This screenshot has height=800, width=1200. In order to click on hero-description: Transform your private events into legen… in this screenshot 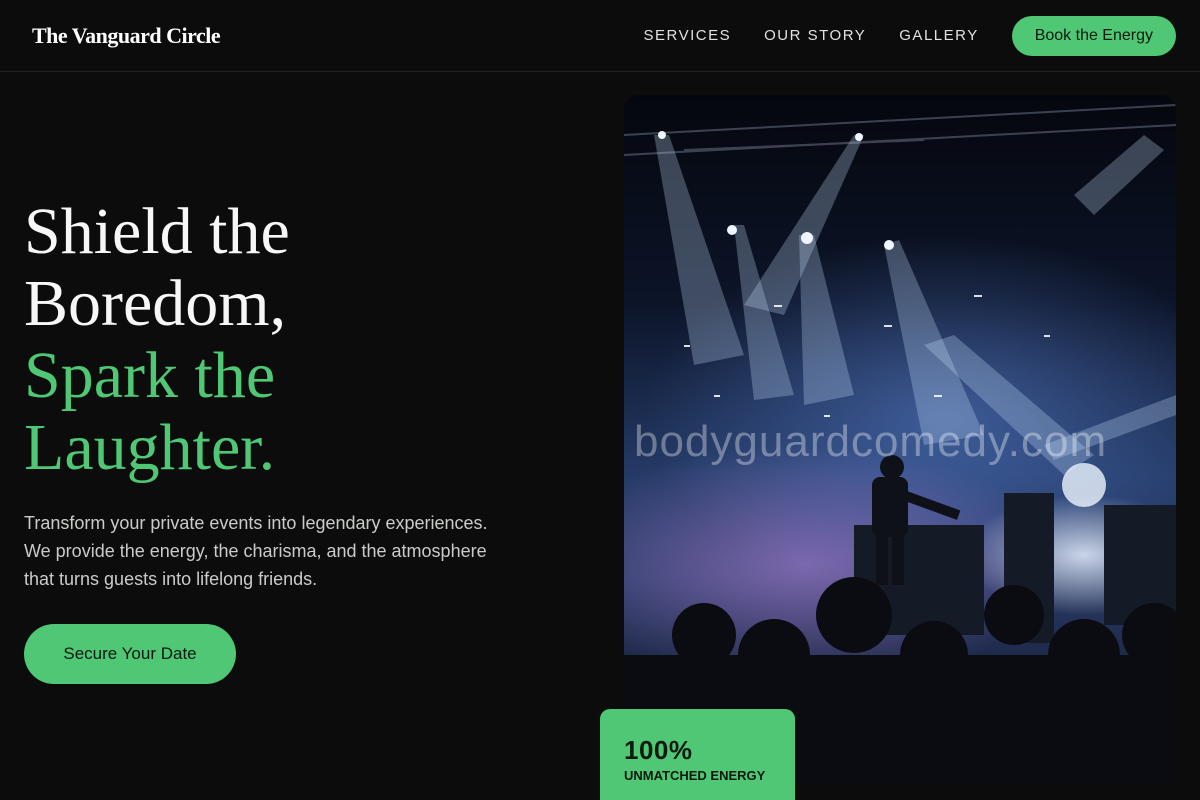, I will do `click(284, 551)`.